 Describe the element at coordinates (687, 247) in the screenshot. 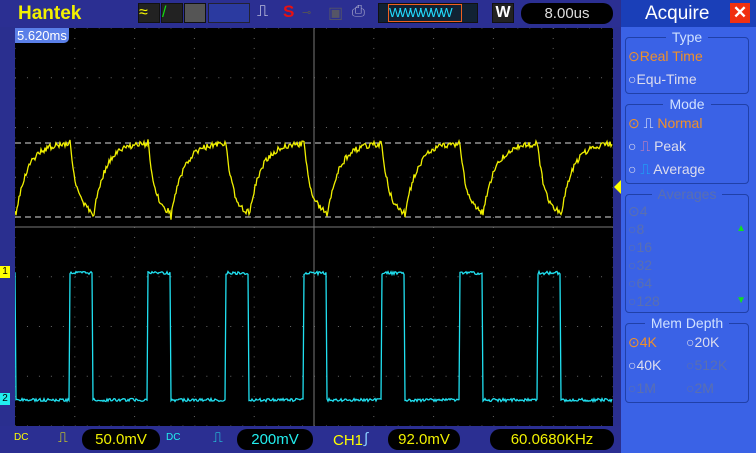

I see `avg-16: ○16` at that location.